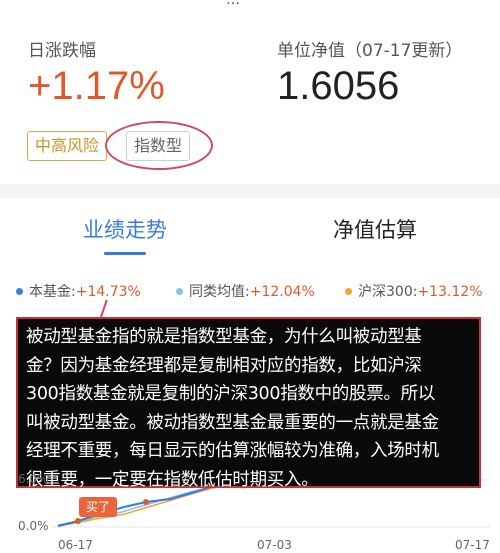 This screenshot has height=553, width=500. I want to click on chart-legend: 本基金:+14.73% 同类均值:+12.04% 沪深300:+13.12%, so click(250, 291).